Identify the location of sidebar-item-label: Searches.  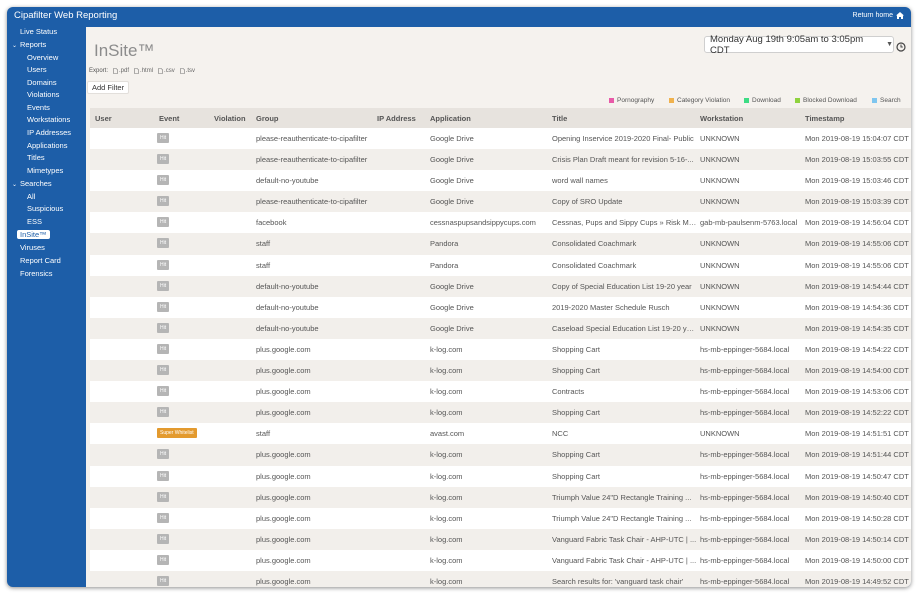
(36, 183).